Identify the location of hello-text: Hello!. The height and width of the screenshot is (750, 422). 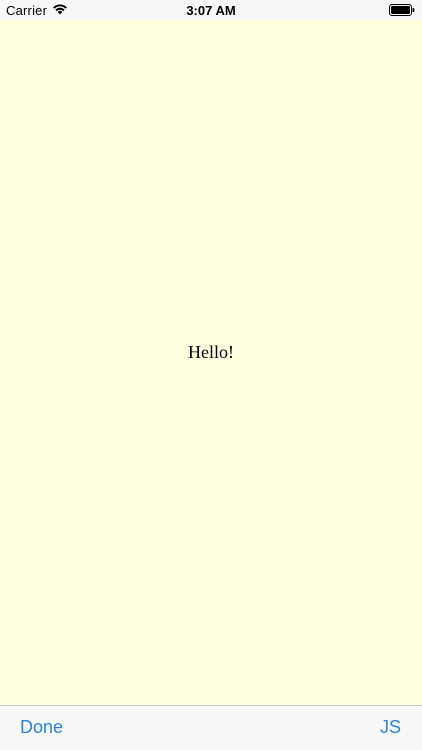
(211, 352).